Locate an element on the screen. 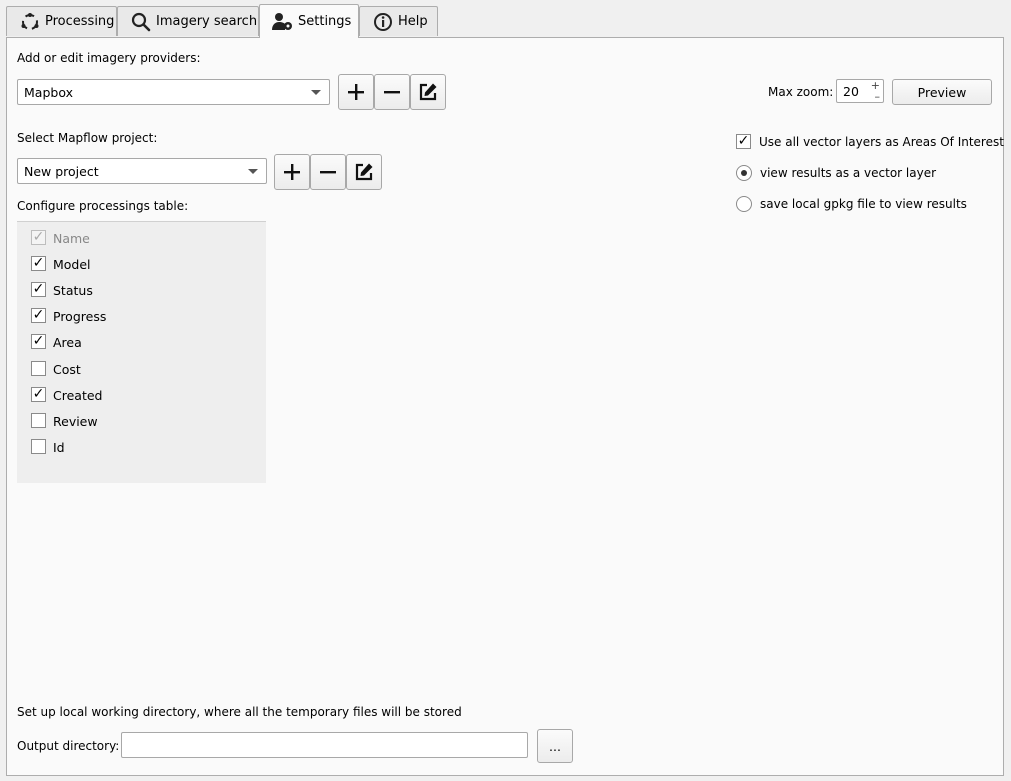  list-item: ✓ Area is located at coordinates (56, 342).